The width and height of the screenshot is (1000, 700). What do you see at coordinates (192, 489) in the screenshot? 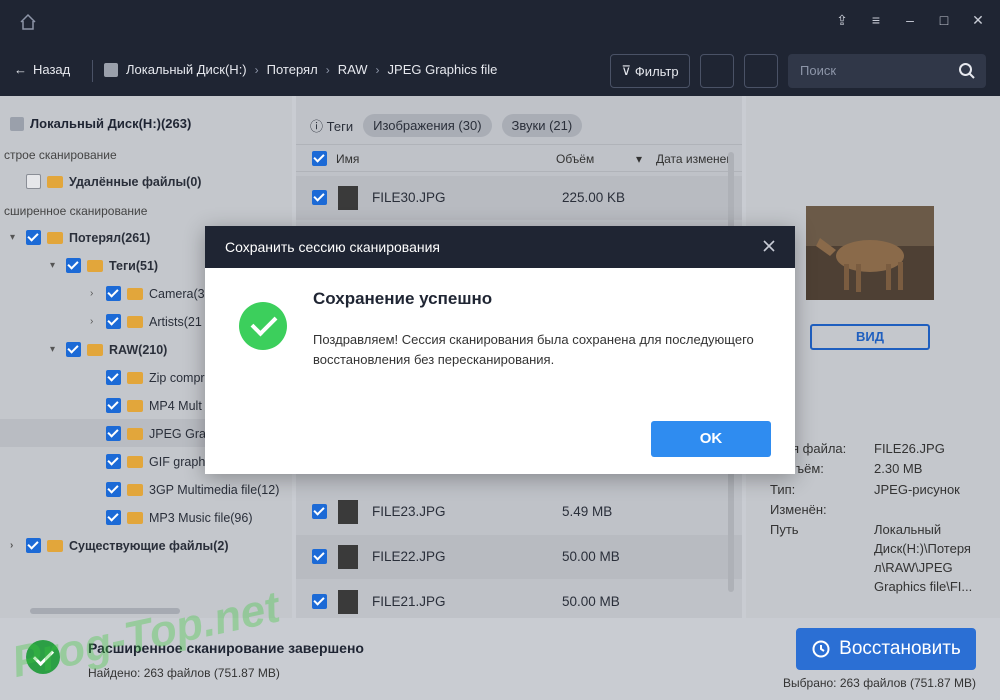
I see `tree-item-3gp: 3GP Multimedia file(12)` at bounding box center [192, 489].